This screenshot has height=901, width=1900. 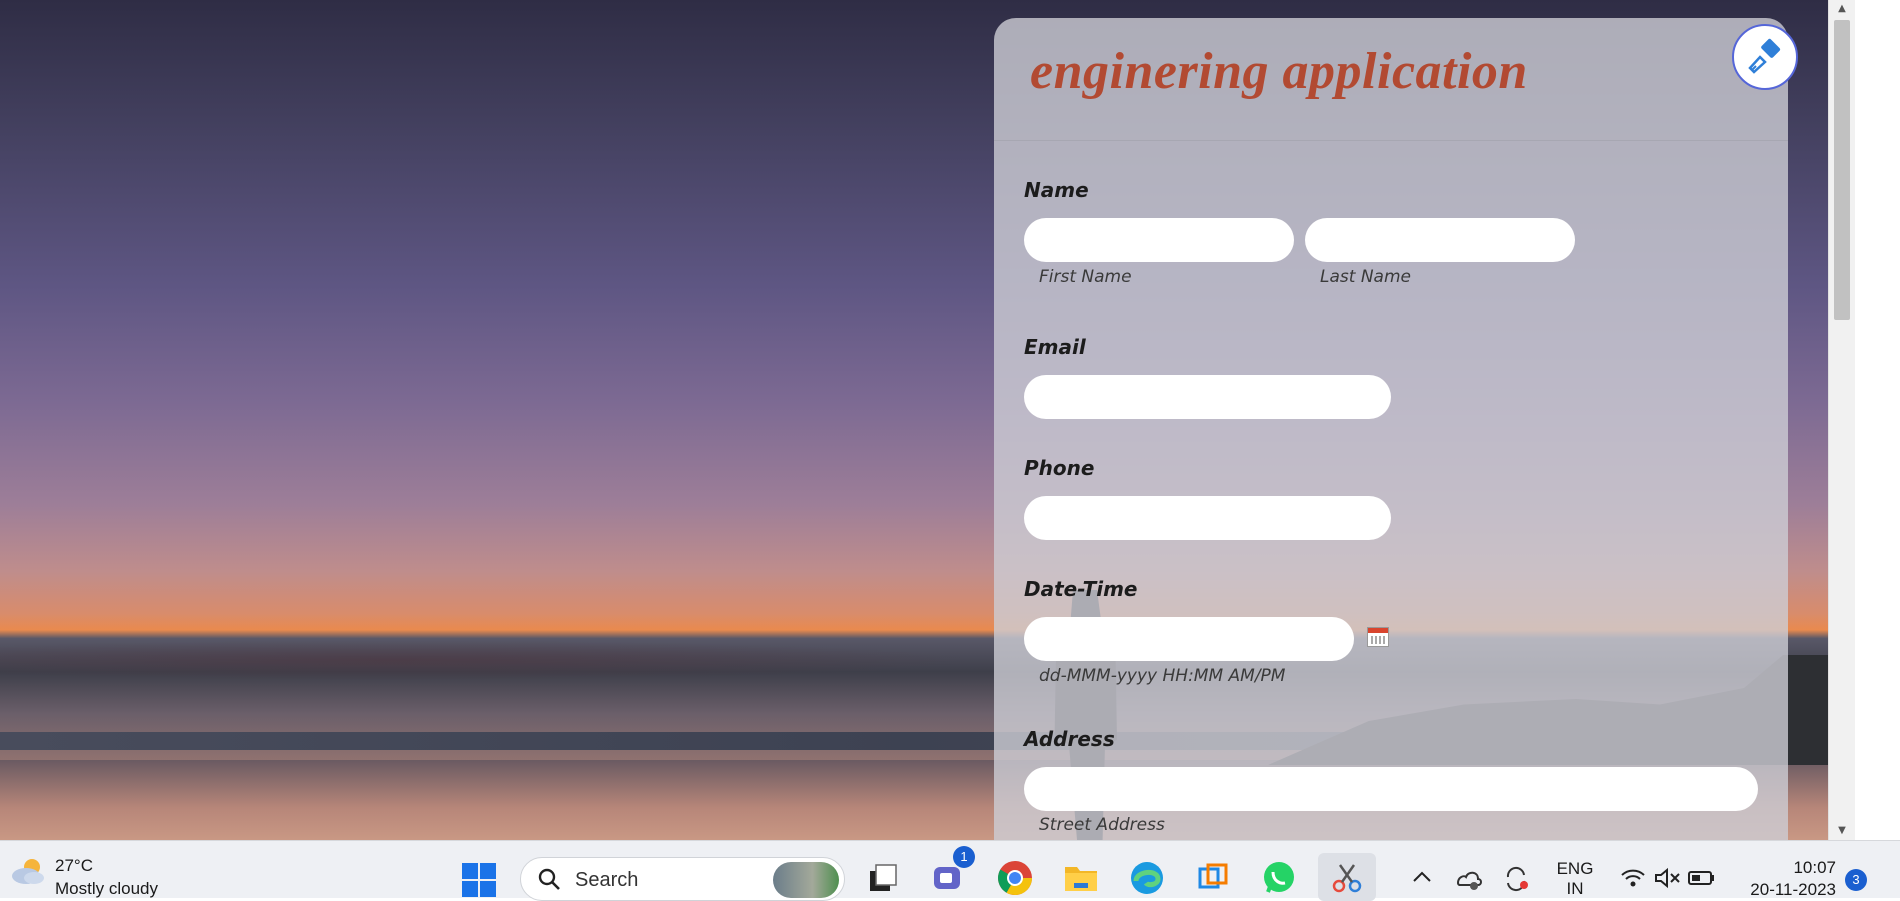 I want to click on windows-app-icon, so click(x=1213, y=878).